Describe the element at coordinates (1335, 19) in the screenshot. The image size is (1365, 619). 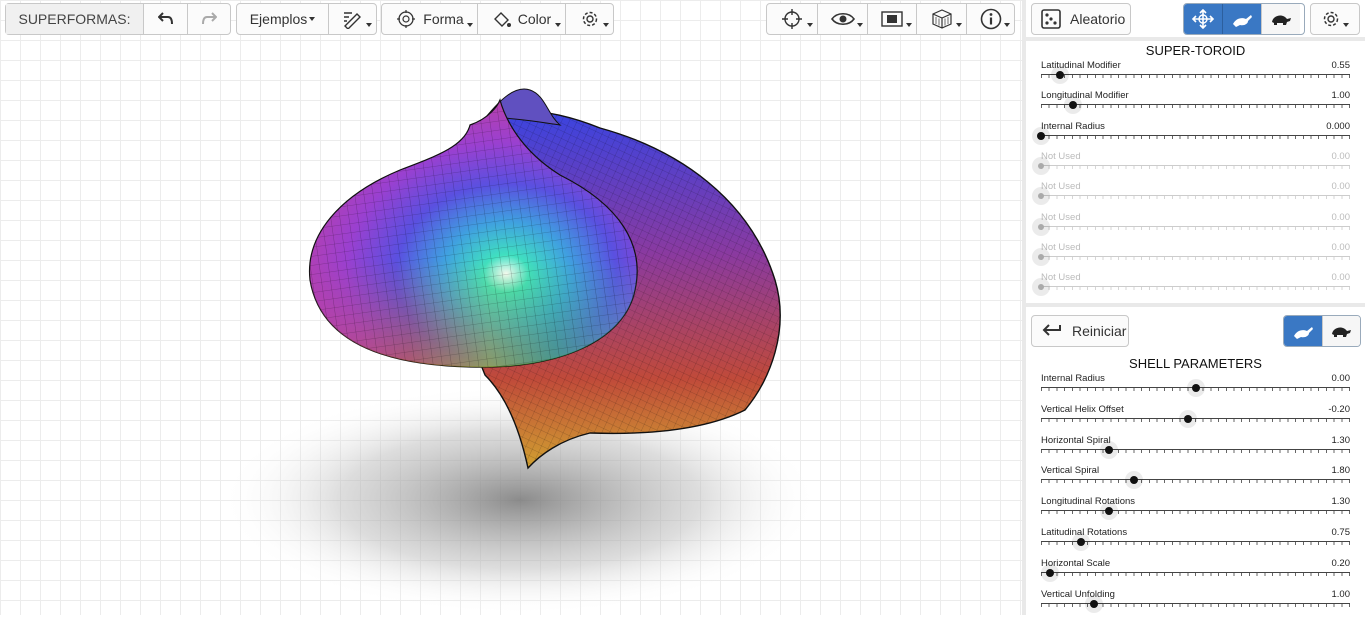
I see `panel-settings-dropdown` at that location.